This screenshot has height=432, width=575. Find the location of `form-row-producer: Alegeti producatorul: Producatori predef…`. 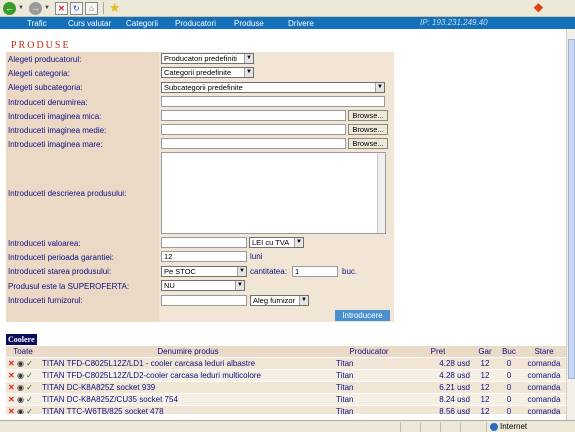

form-row-producer: Alegeti producatorul: Producatori predef… is located at coordinates (200, 59).